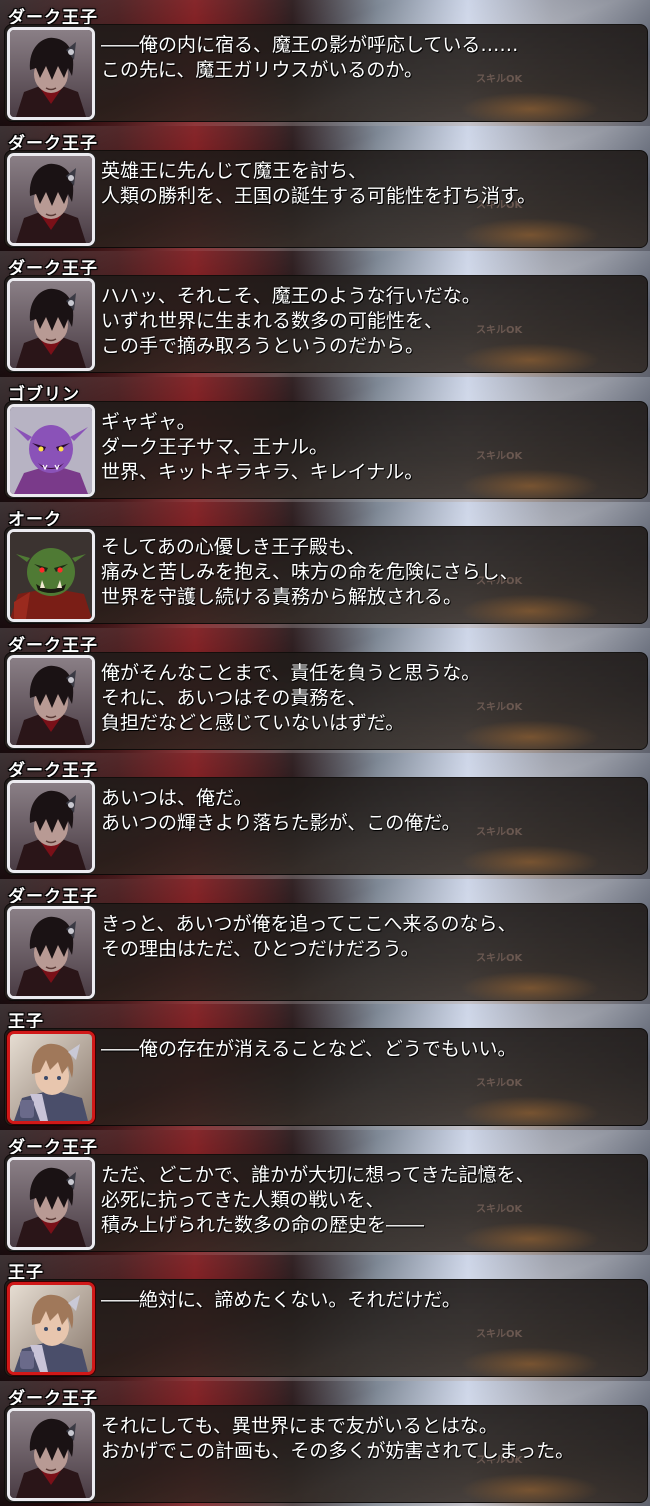 Image resolution: width=650 pixels, height=1506 pixels. I want to click on dialogue-entry: ダーク王子 スキルOK あいつは、俺だ。 あいつの輝きより落ちた影が、この俺だ。, so click(325, 816).